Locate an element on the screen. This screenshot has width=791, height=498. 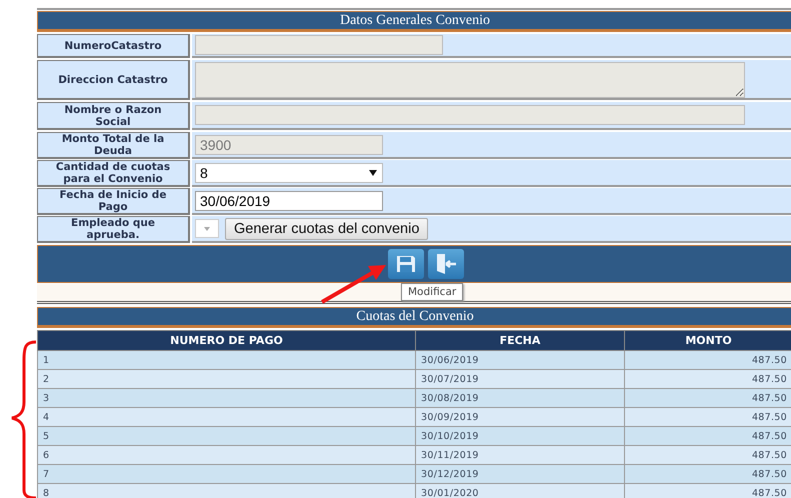
dropdown is located at coordinates (207, 228).